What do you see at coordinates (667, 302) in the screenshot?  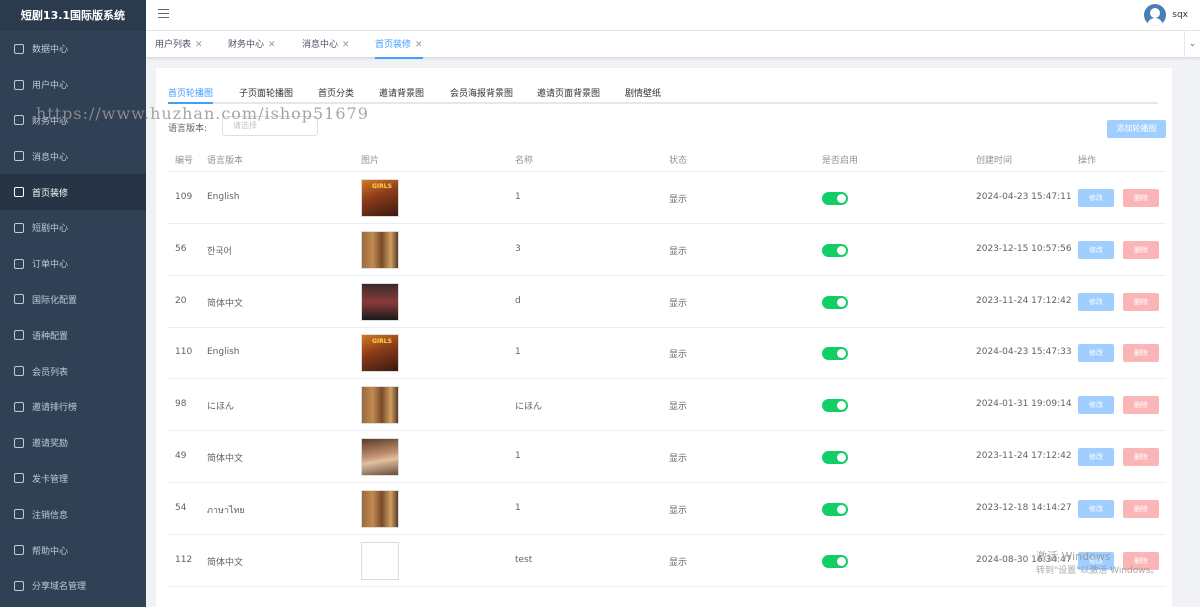 I see `table-row: 20 简体中文 d 显示 2023-11-24 17:12:42 修改 删除` at bounding box center [667, 302].